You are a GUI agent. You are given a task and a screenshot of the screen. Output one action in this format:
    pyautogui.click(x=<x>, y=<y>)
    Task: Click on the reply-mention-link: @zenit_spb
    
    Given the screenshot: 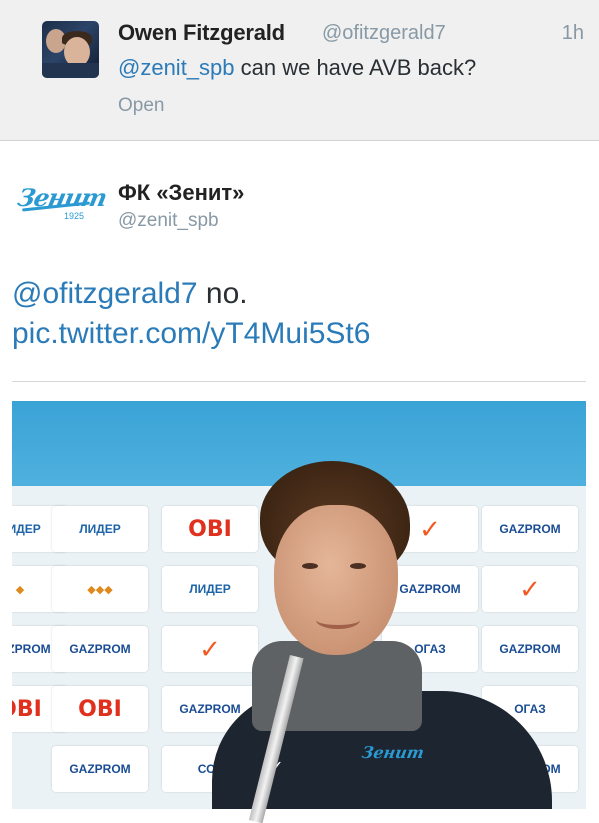 What is the action you would take?
    pyautogui.click(x=176, y=67)
    